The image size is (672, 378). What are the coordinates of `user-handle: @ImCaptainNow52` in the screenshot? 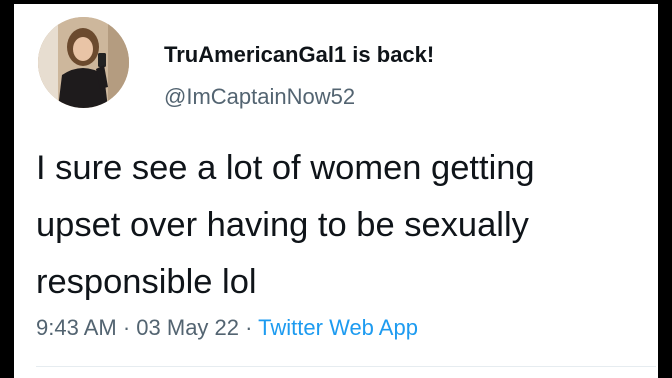 It's located at (259, 97).